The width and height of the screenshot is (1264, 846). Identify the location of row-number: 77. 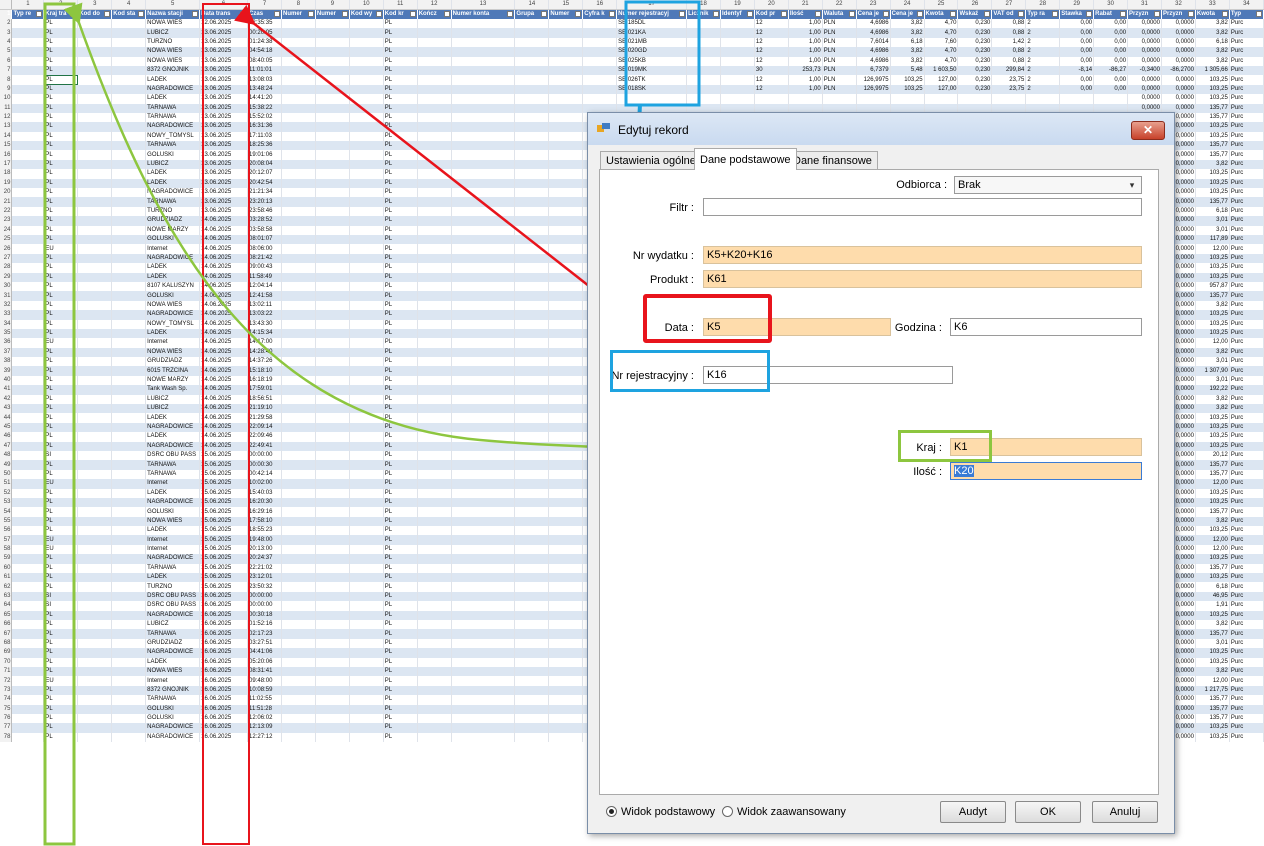
(6, 728).